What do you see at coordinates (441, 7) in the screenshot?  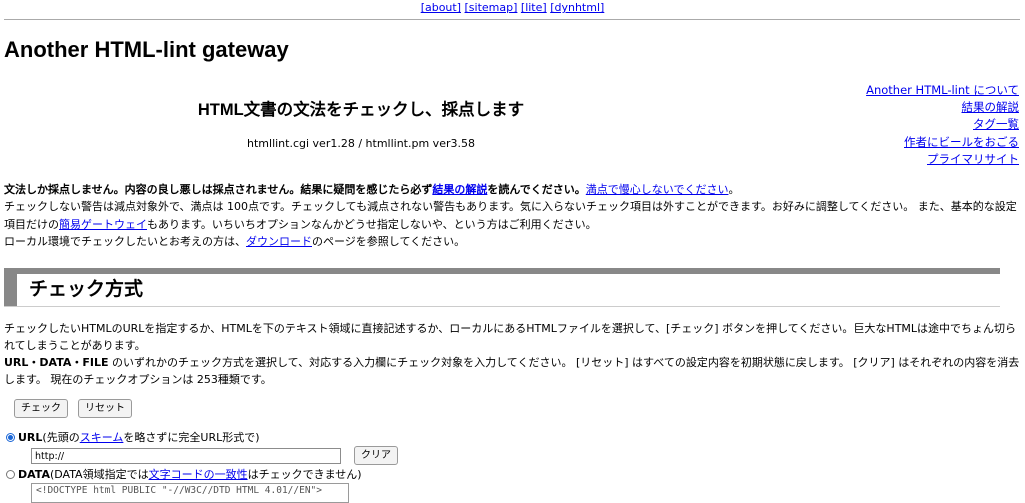 I see `nav-about-link: [about]` at bounding box center [441, 7].